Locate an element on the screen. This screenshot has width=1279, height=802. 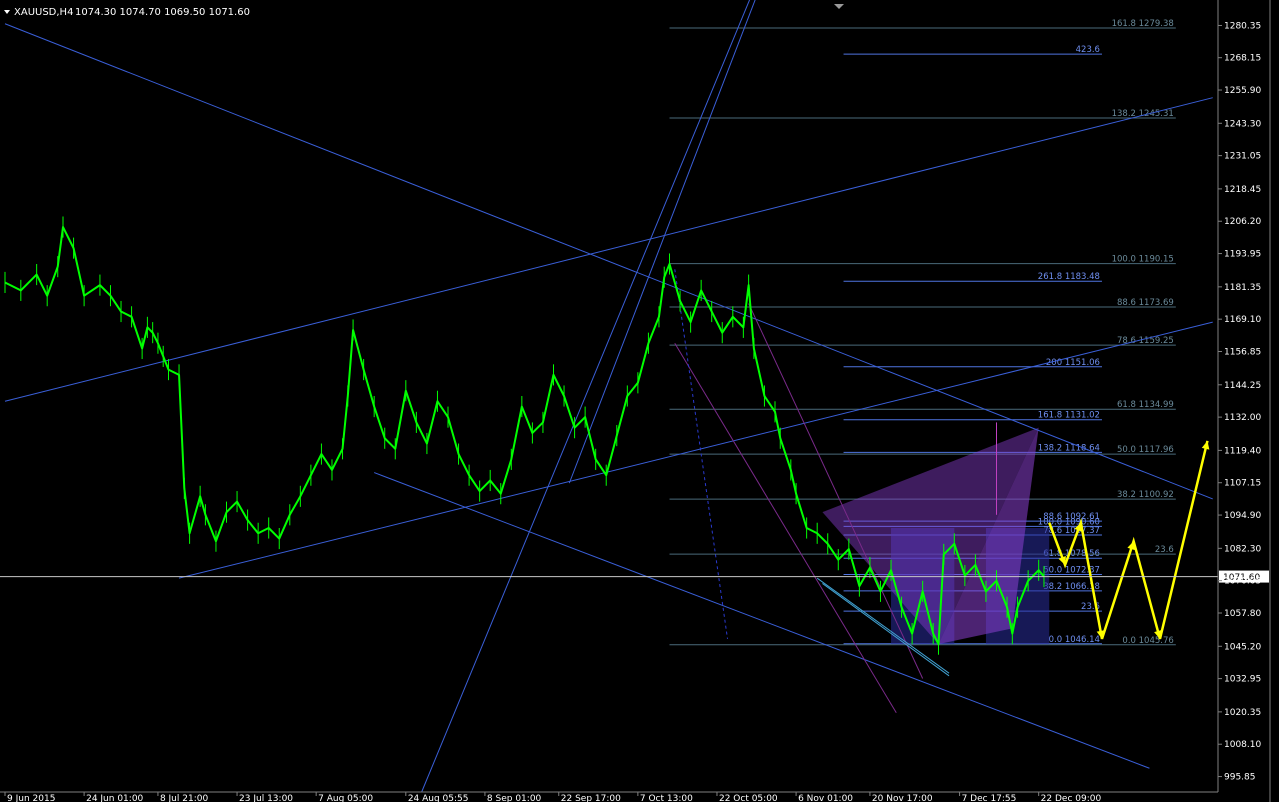
y-tick-label-1: 1268.15 is located at coordinates (1242, 59).